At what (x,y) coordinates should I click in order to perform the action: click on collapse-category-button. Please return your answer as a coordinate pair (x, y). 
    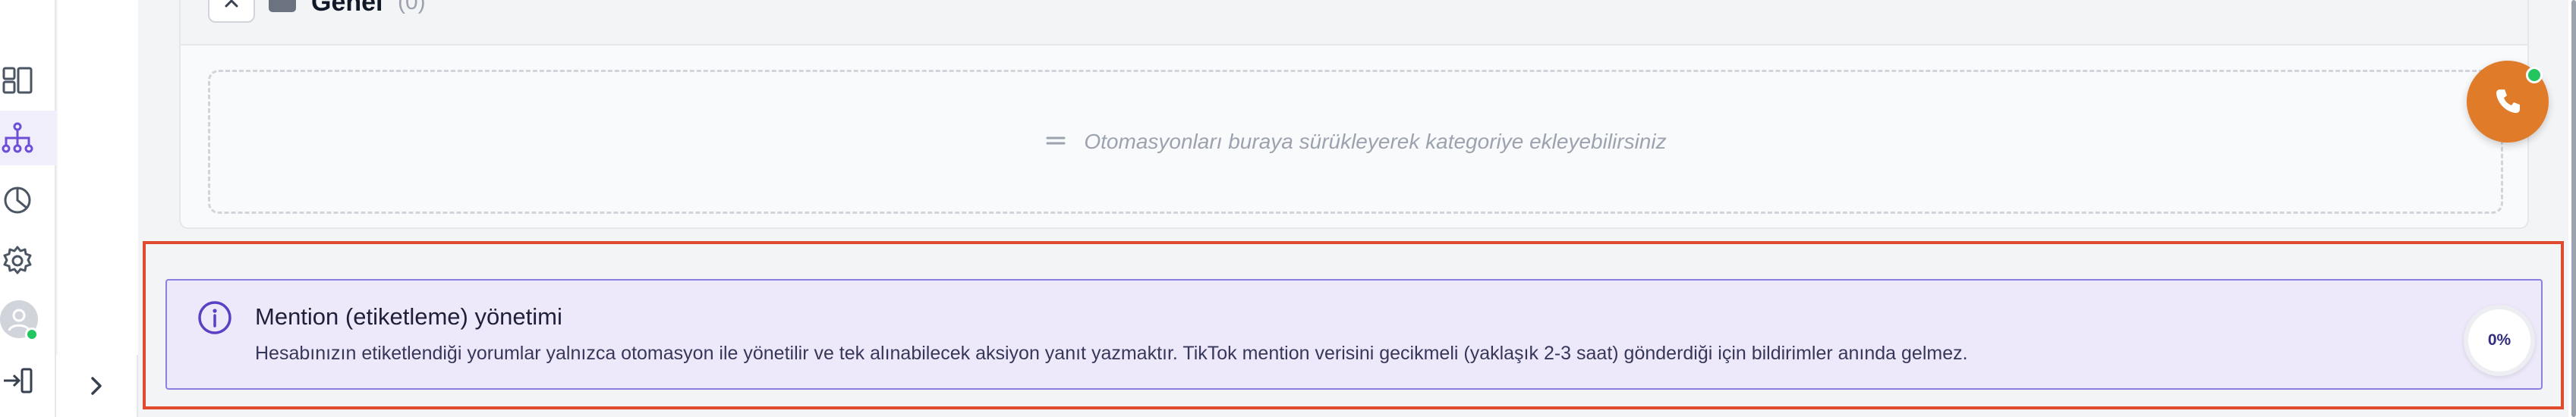
    Looking at the image, I should click on (231, 11).